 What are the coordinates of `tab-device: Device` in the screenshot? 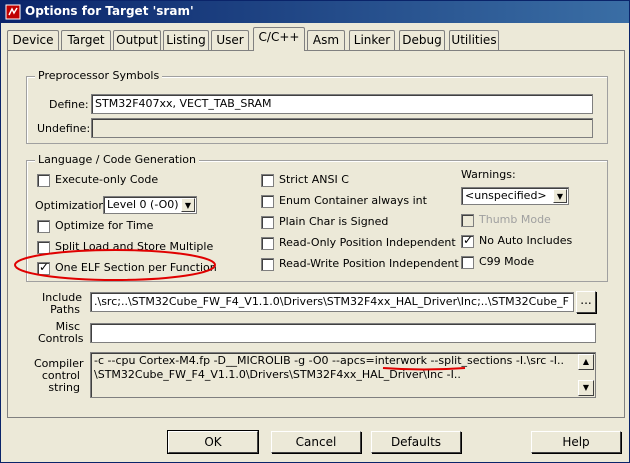 It's located at (33, 40).